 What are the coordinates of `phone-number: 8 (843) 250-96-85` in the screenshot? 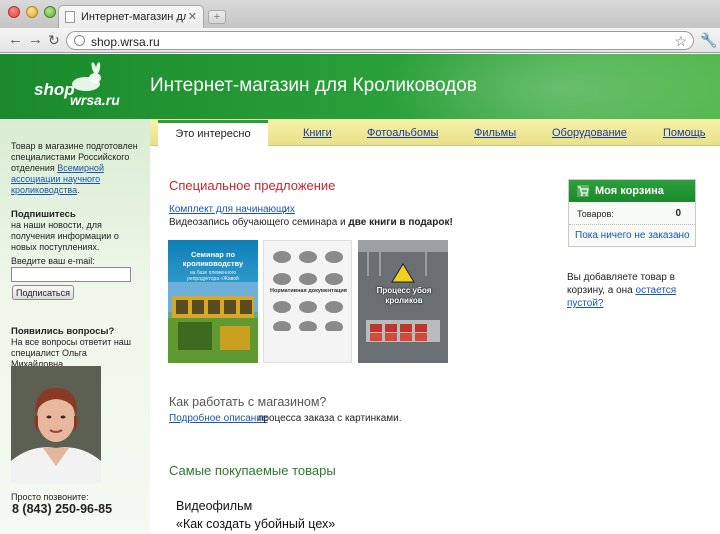 It's located at (62, 509).